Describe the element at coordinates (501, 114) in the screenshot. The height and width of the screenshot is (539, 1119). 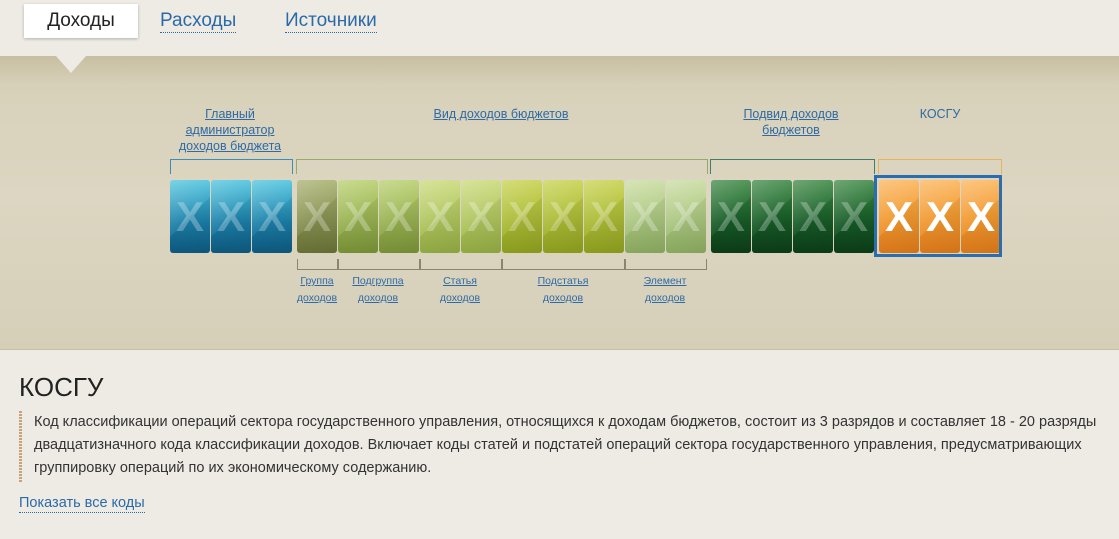
I see `group-label-kind: Вид доходов бюджетов` at that location.